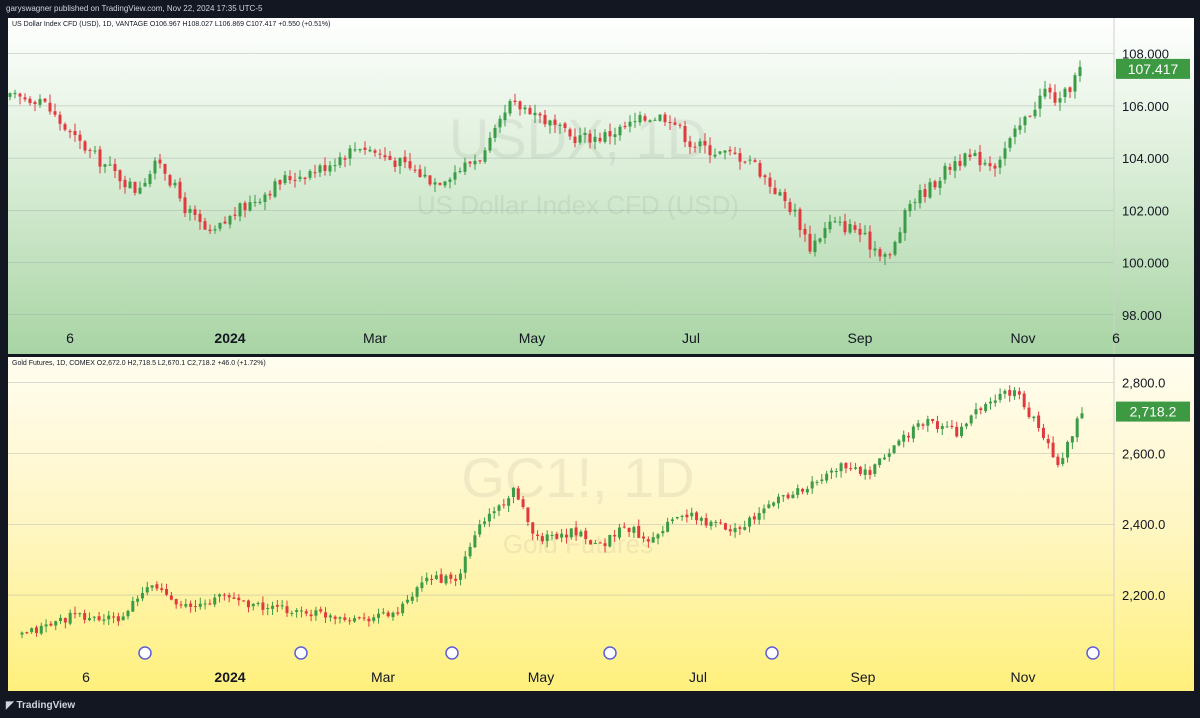 This screenshot has height=718, width=1200. Describe the element at coordinates (40, 706) in the screenshot. I see `tradingview-logo: ◤ TradingView` at that location.